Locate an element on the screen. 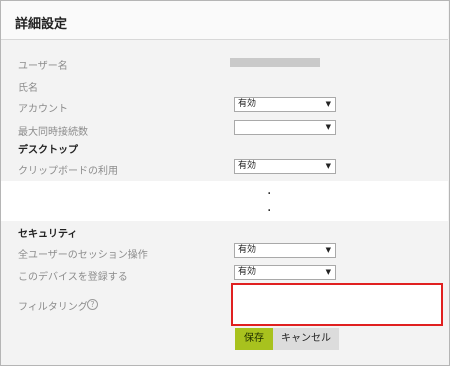  all-users-session-select-value: 有効 is located at coordinates (247, 250).